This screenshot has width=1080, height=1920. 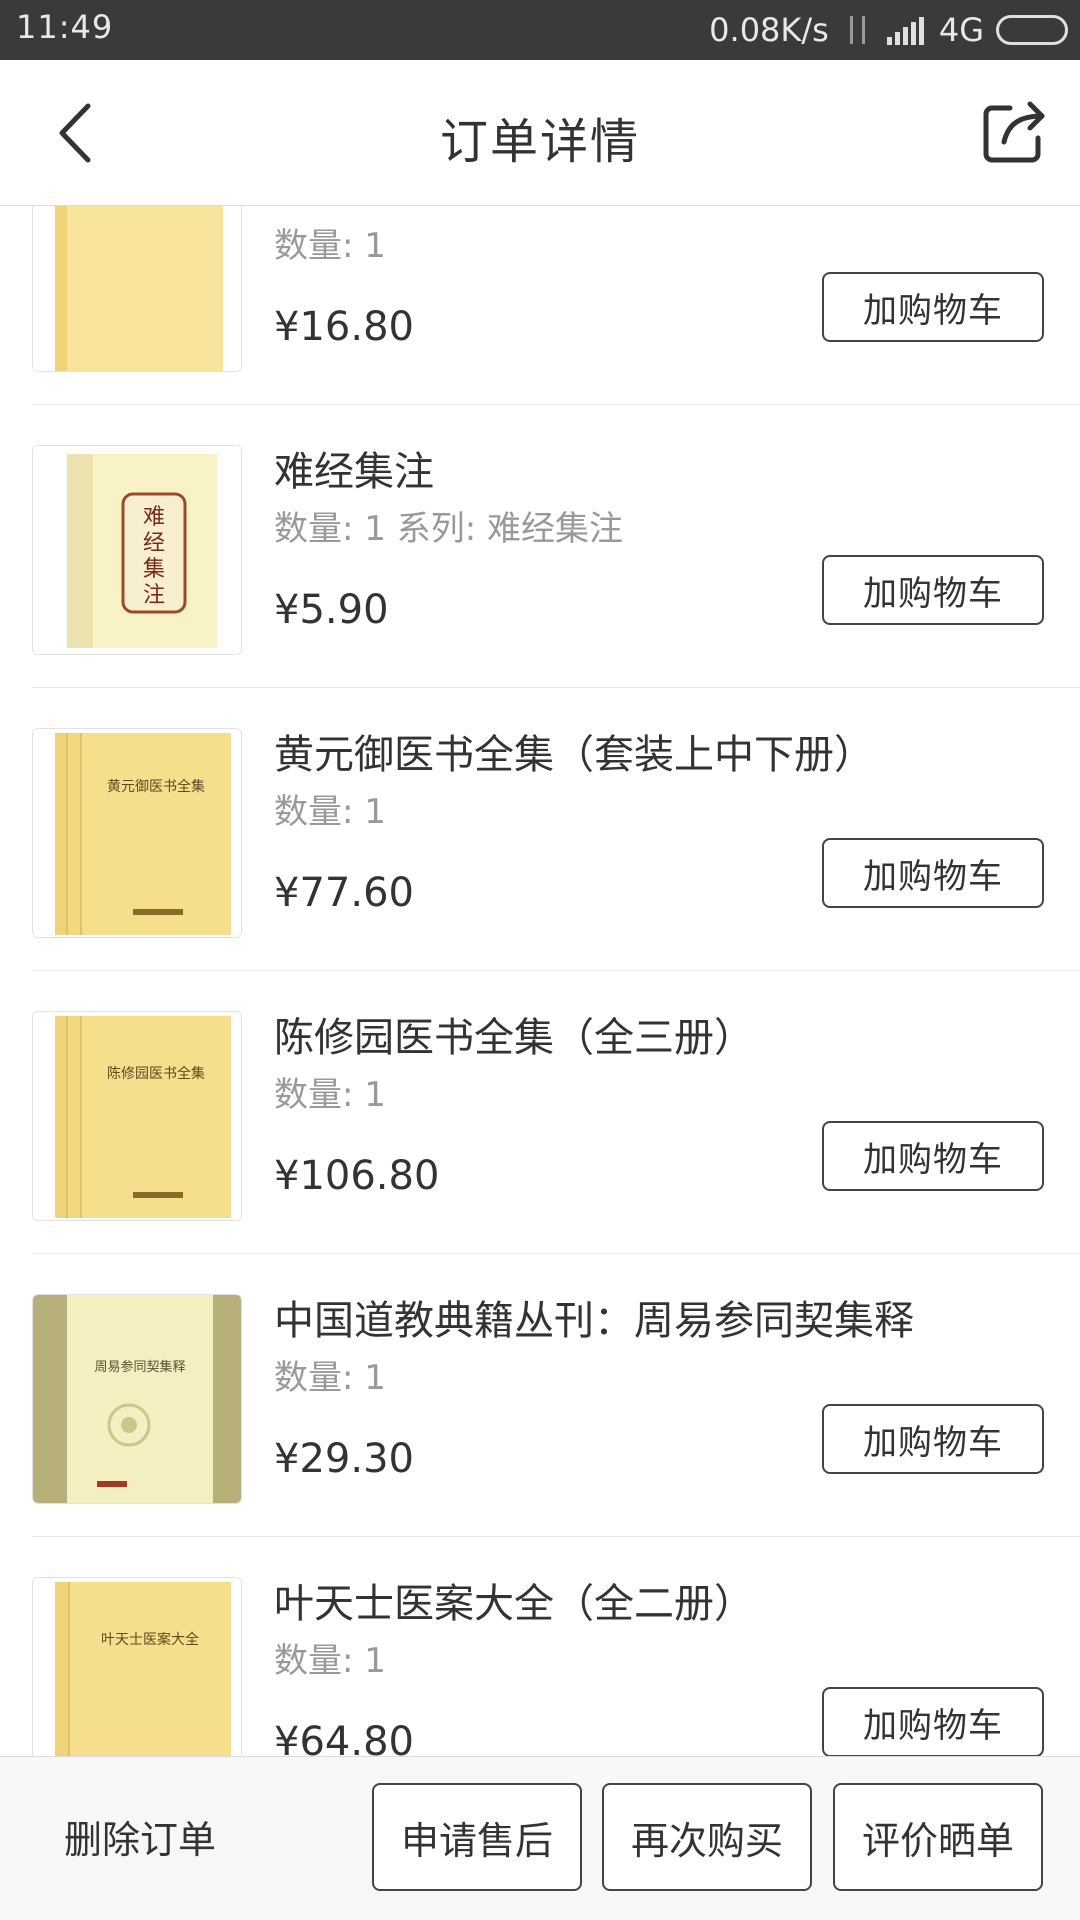 What do you see at coordinates (594, 1317) in the screenshot?
I see `item-title: 中国道教典籍丛刊：周易参同契集释` at bounding box center [594, 1317].